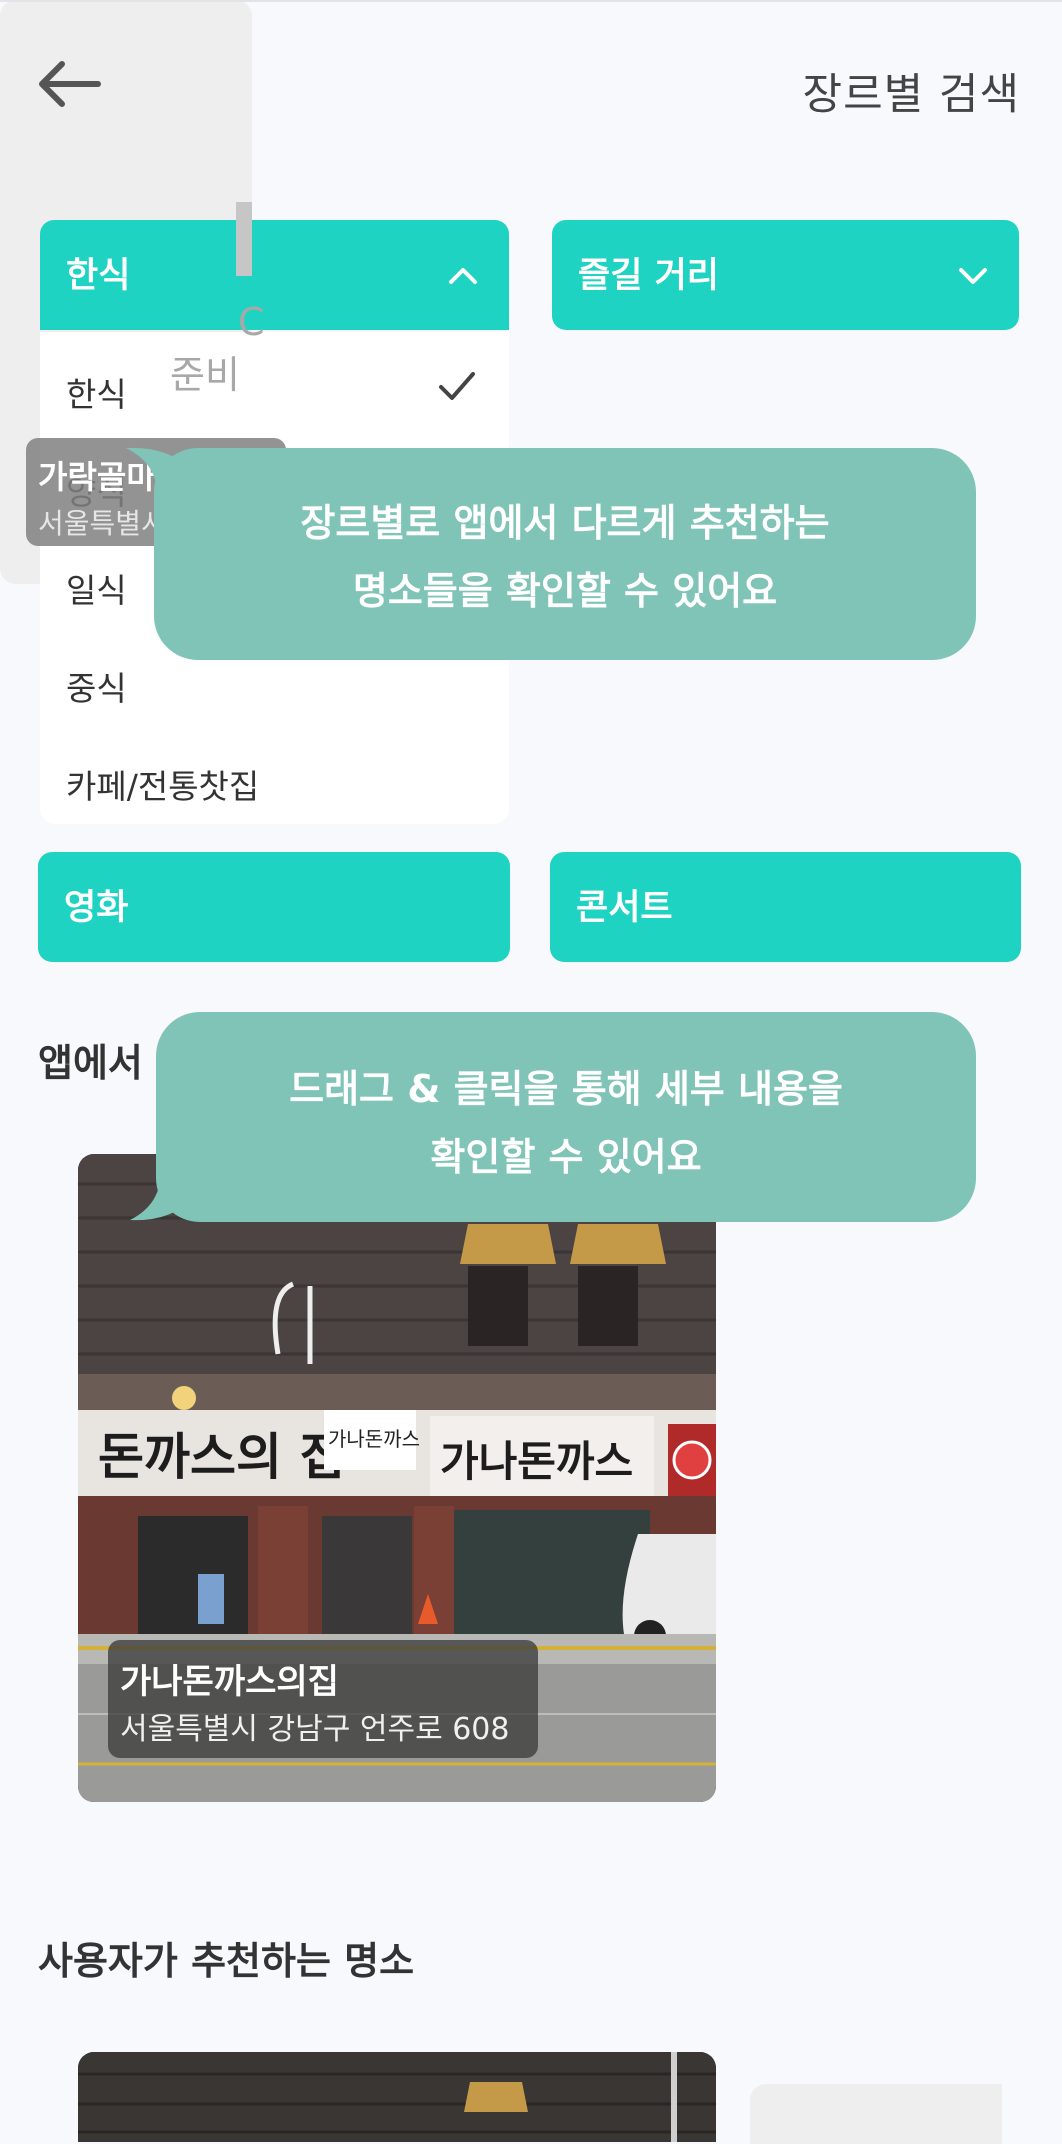  What do you see at coordinates (565, 591) in the screenshot?
I see `tooltip-line: 명소들을 확인할 수 있어요` at bounding box center [565, 591].